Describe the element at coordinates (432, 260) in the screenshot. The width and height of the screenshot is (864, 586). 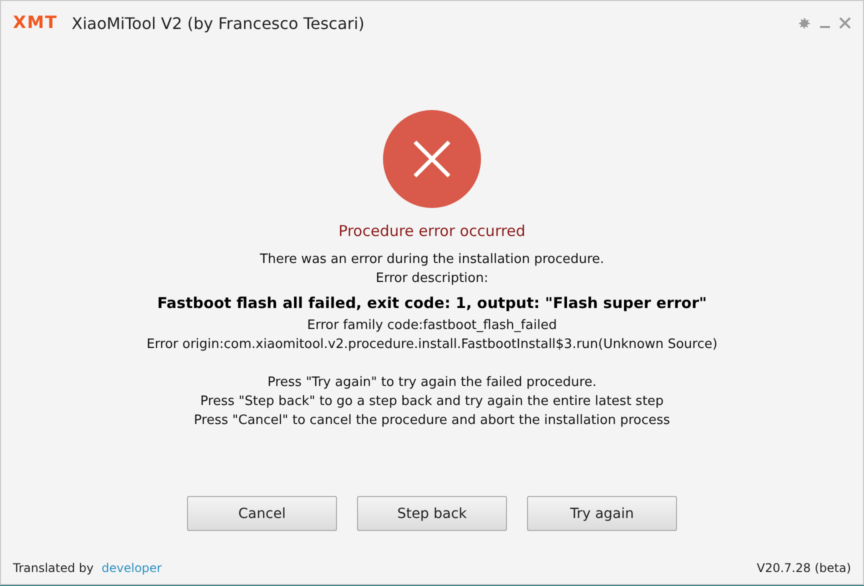
I see `message-text: There was an error during the installation procedure.` at that location.